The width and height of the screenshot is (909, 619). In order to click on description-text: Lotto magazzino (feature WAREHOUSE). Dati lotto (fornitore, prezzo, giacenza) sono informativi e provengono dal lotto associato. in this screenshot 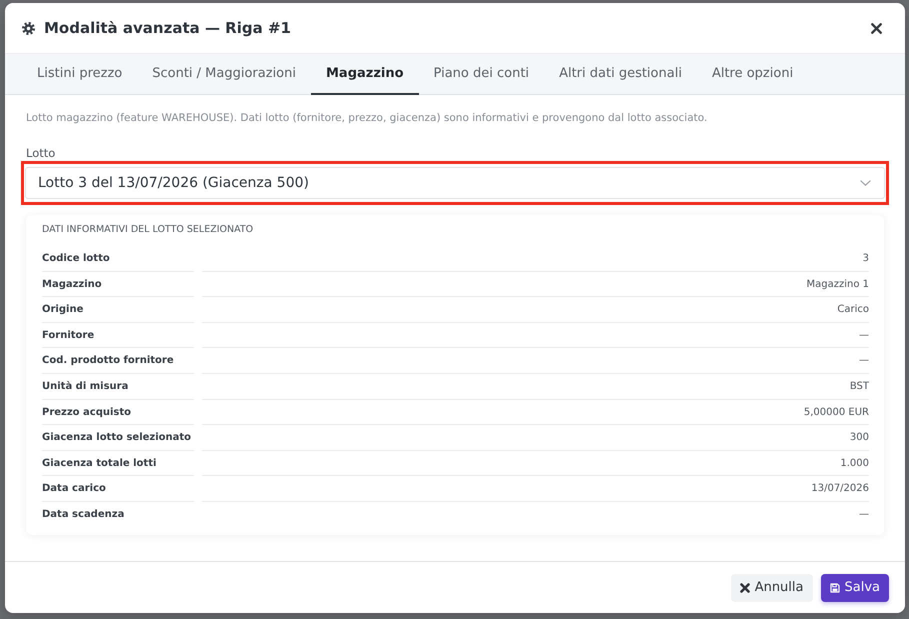, I will do `click(367, 118)`.